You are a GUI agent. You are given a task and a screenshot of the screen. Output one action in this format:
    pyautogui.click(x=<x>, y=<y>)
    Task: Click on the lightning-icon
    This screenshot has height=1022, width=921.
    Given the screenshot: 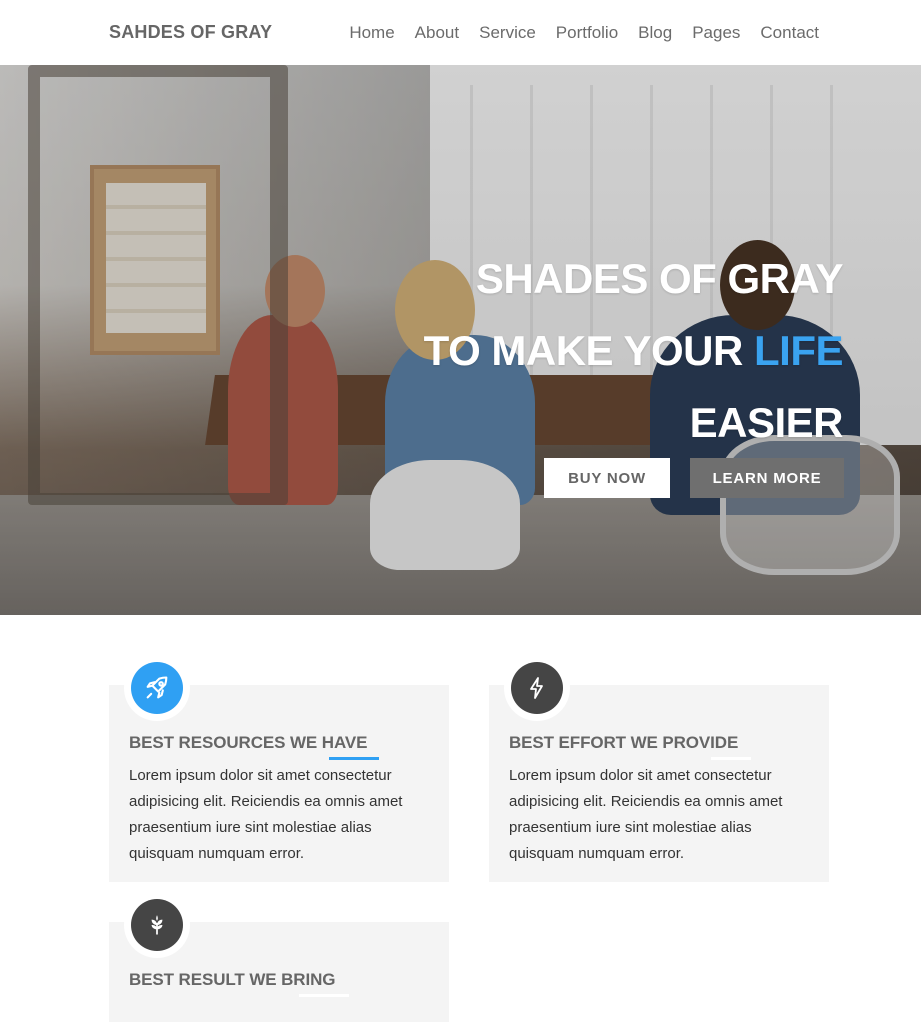 What is the action you would take?
    pyautogui.click(x=537, y=688)
    